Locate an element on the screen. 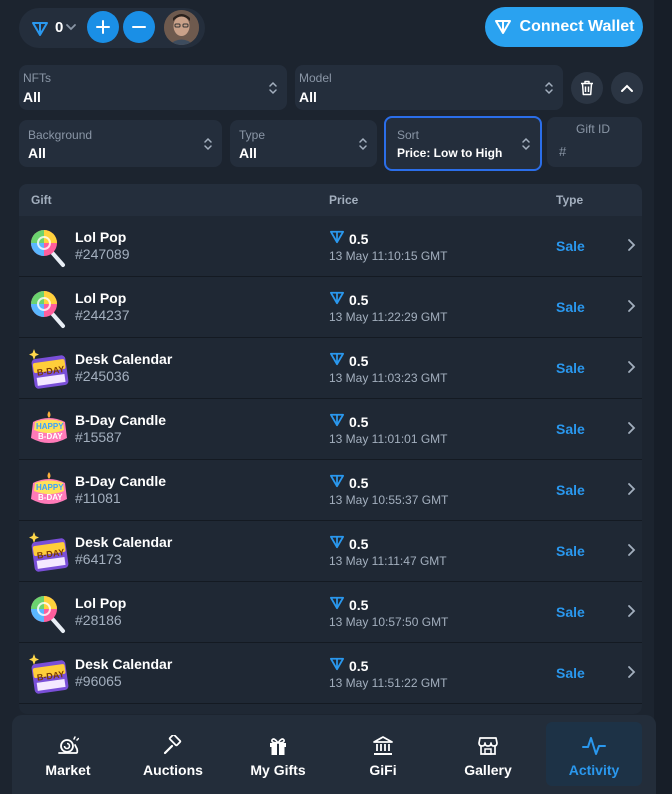 This screenshot has width=672, height=794. sale-timestamp: 13 May 11:03:23 GMT is located at coordinates (388, 378).